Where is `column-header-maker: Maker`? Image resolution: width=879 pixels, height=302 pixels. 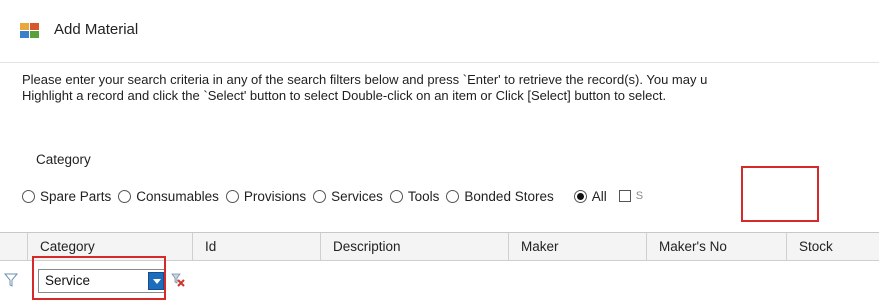 column-header-maker: Maker is located at coordinates (577, 247).